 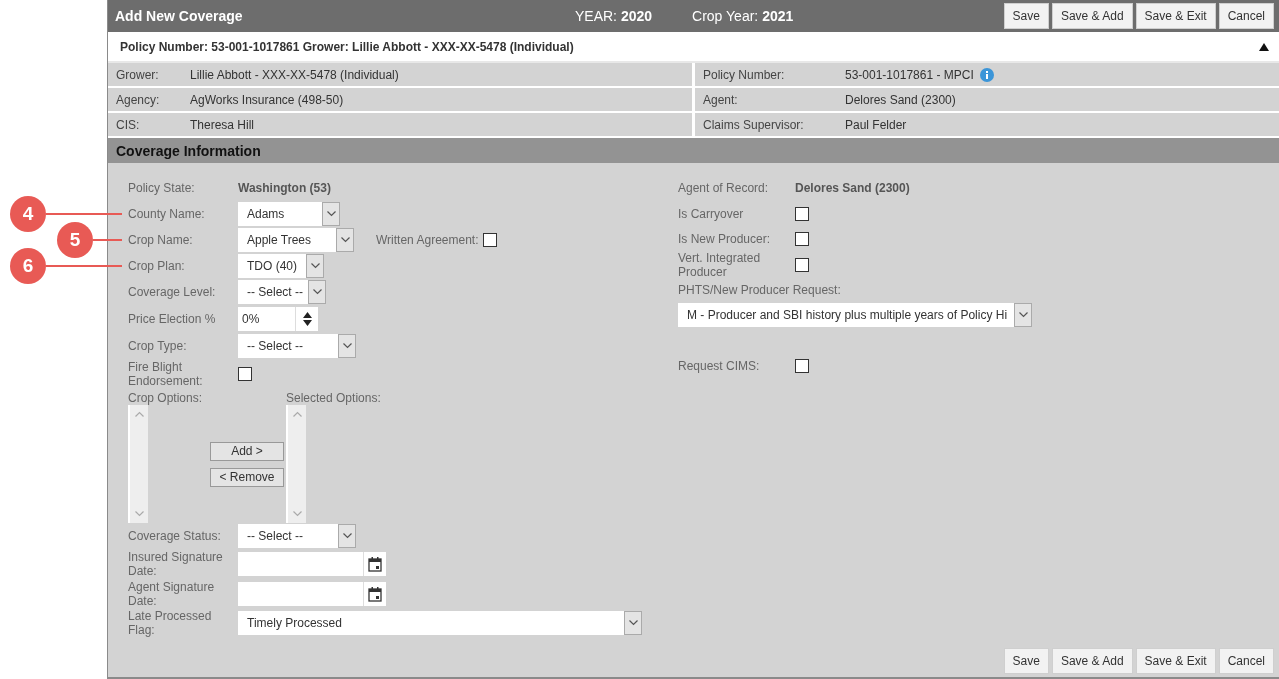 What do you see at coordinates (876, 124) in the screenshot?
I see `info-value: Paul Felder` at bounding box center [876, 124].